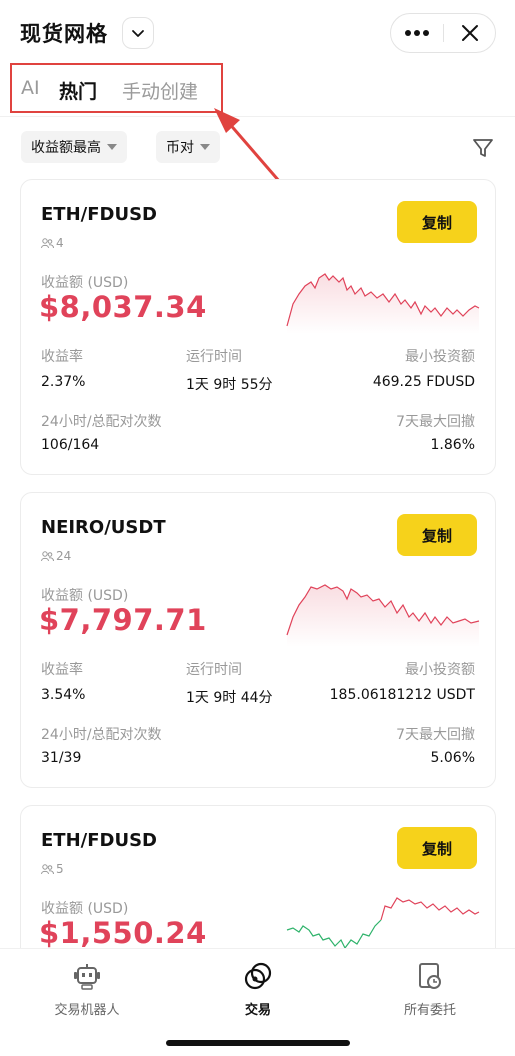 Image resolution: width=515 pixels, height=1056 pixels. I want to click on nav-label: 交易, so click(257, 1010).